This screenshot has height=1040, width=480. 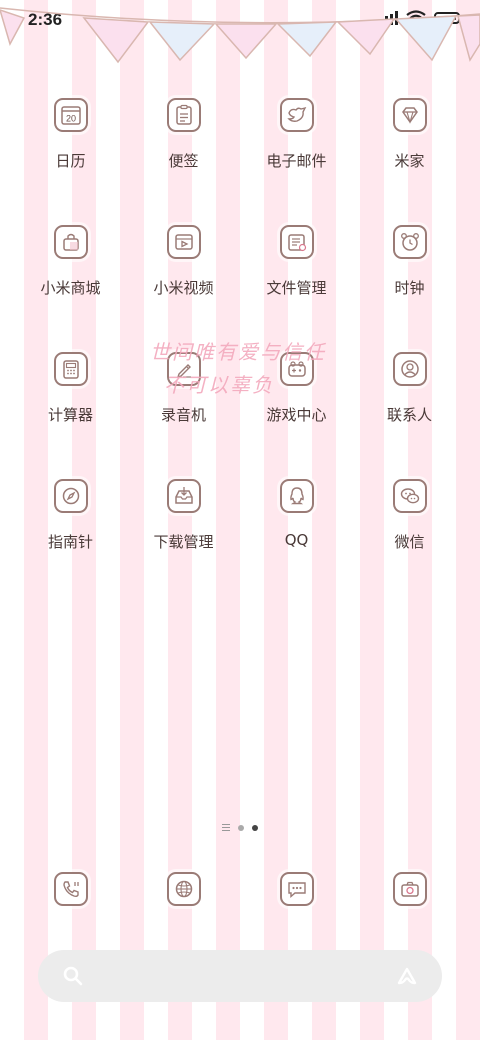 I want to click on browser-icon, so click(x=183, y=889).